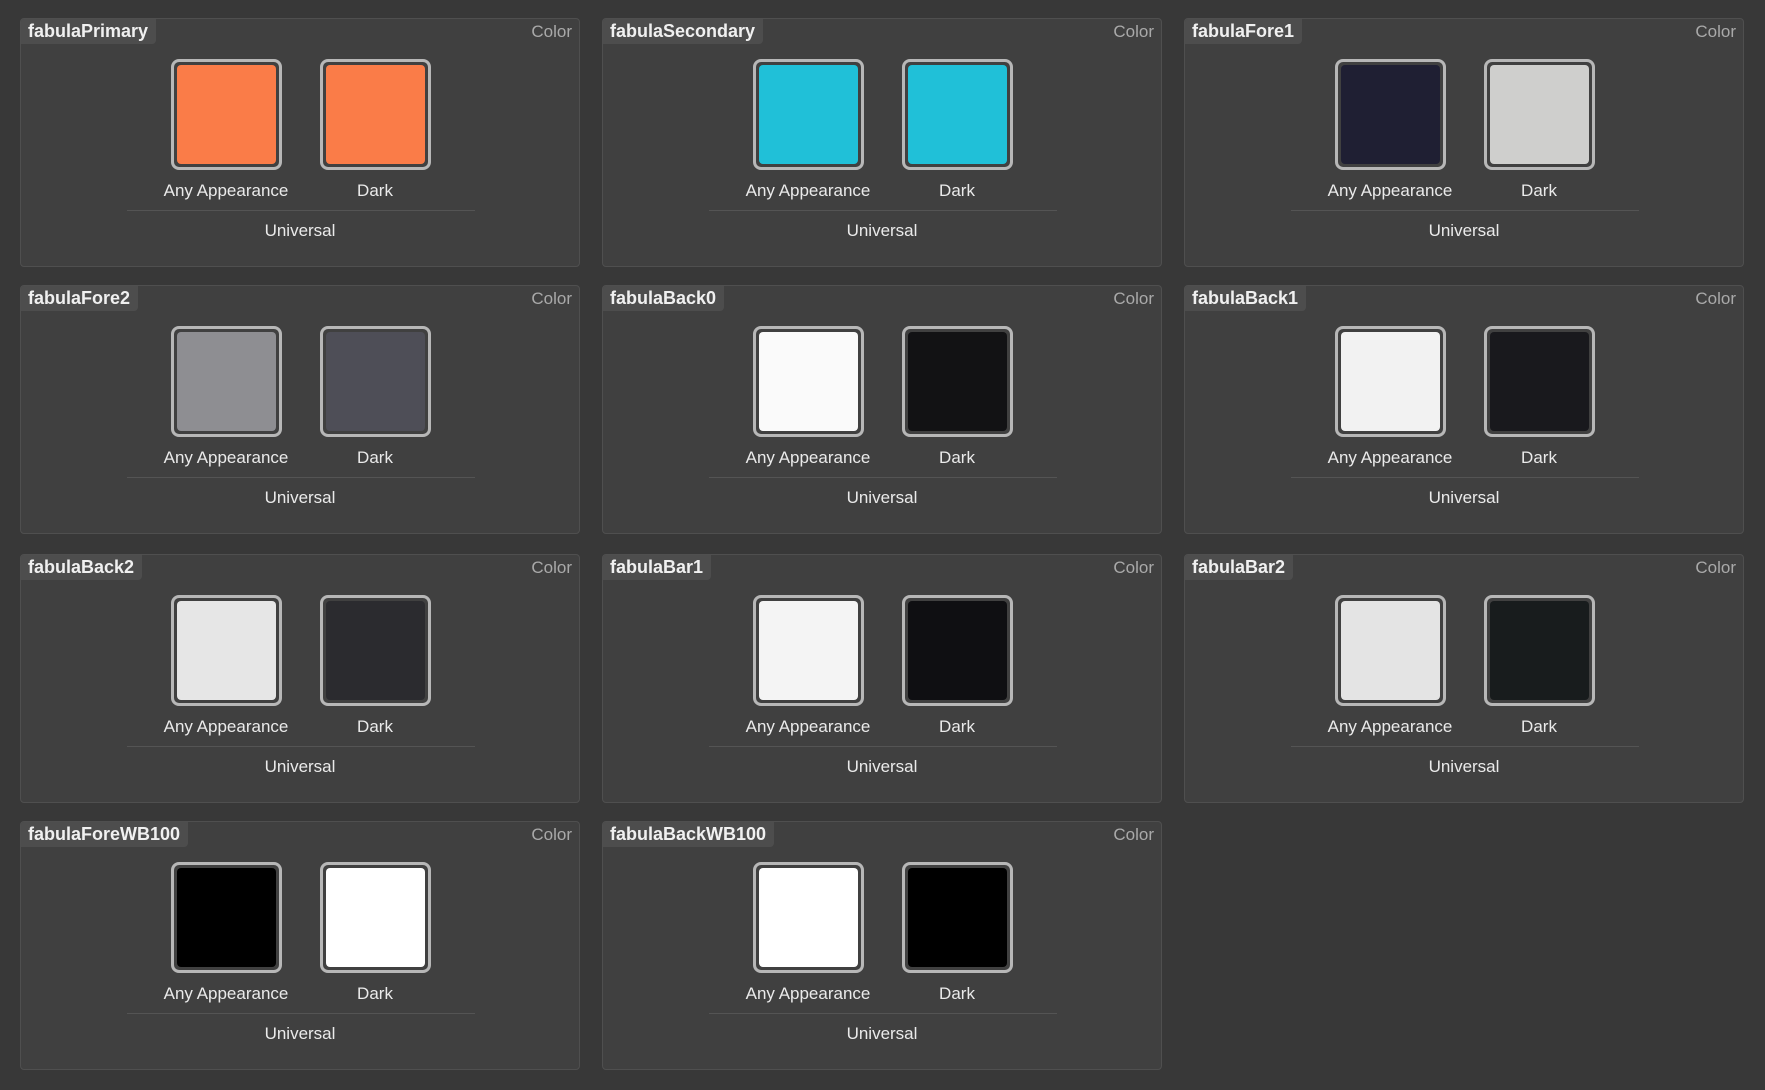 The height and width of the screenshot is (1090, 1765). I want to click on color-set-name: fabulaForeWB100, so click(105, 834).